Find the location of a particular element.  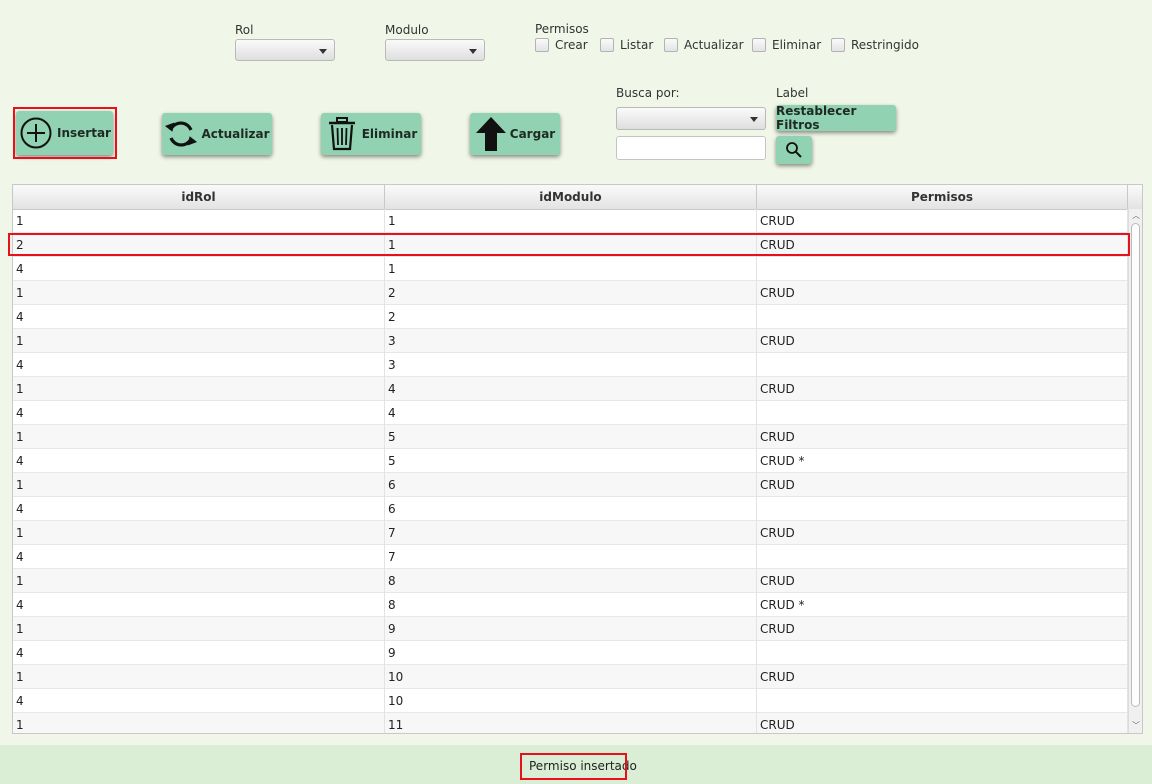

search-button is located at coordinates (794, 150).